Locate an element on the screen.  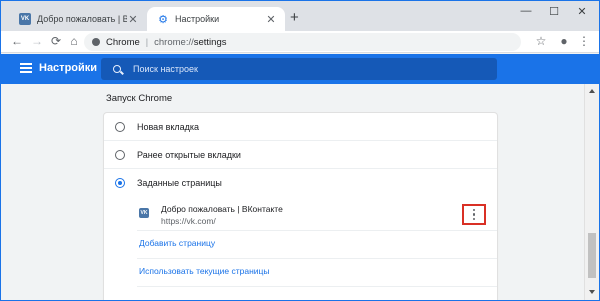
settings-header: Настройки is located at coordinates (300, 69).